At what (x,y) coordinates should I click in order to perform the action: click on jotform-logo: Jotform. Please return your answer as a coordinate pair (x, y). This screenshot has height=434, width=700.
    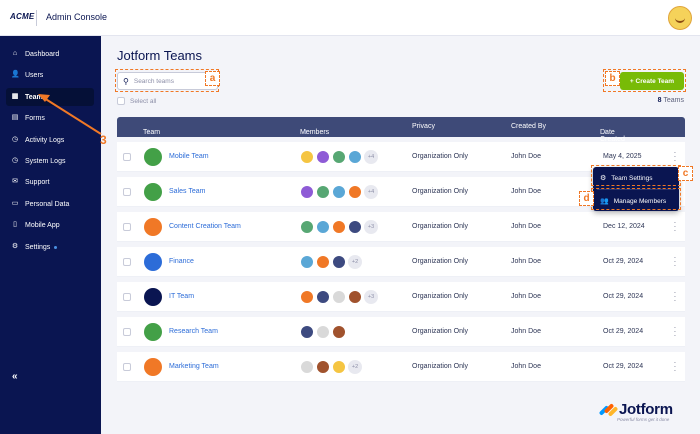
    Looking at the image, I should click on (635, 409).